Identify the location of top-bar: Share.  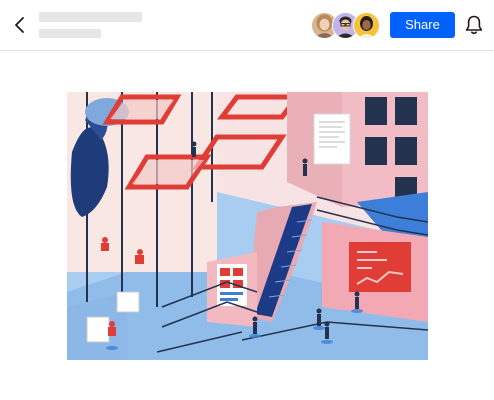
(247, 25).